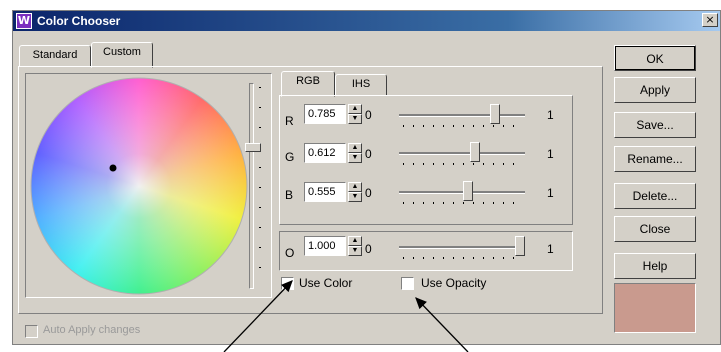 Image resolution: width=721 pixels, height=352 pixels. What do you see at coordinates (258, 316) in the screenshot?
I see `arrow-to-use-color` at bounding box center [258, 316].